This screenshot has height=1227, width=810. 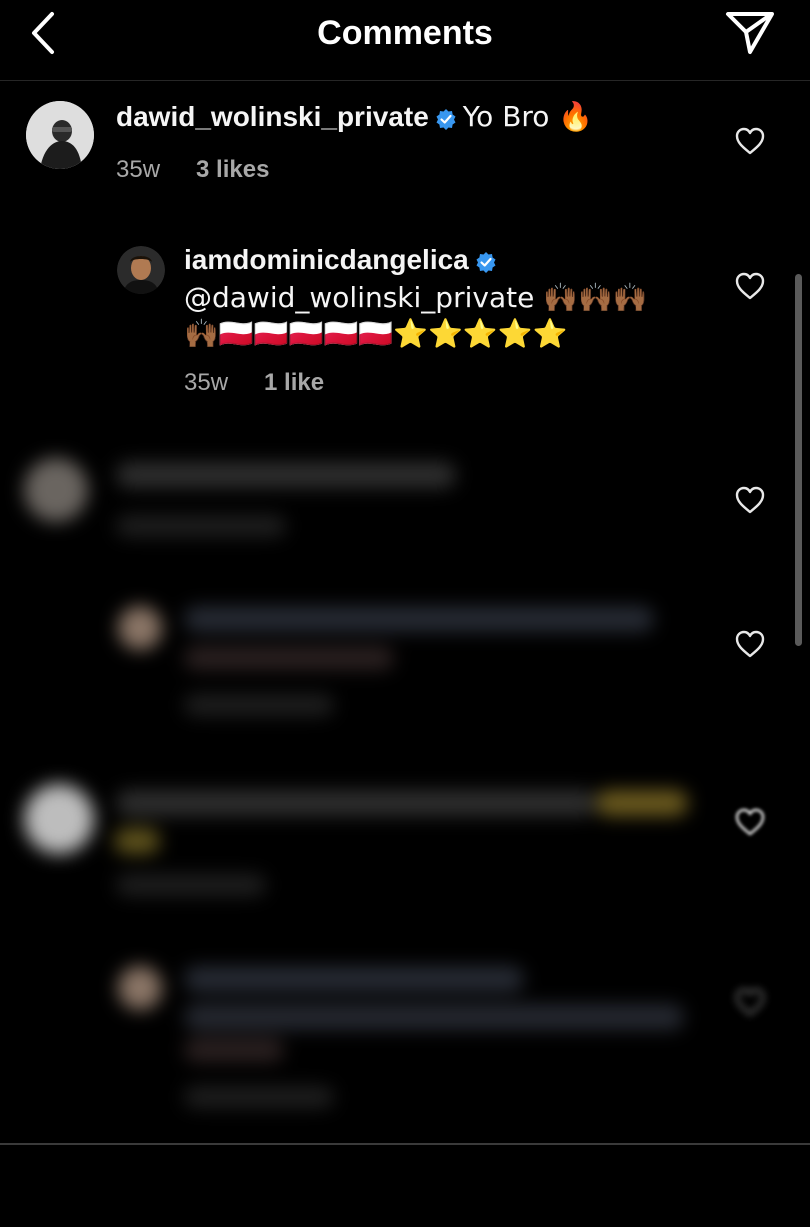 I want to click on comment-meta: 35w 1 like, so click(x=254, y=383).